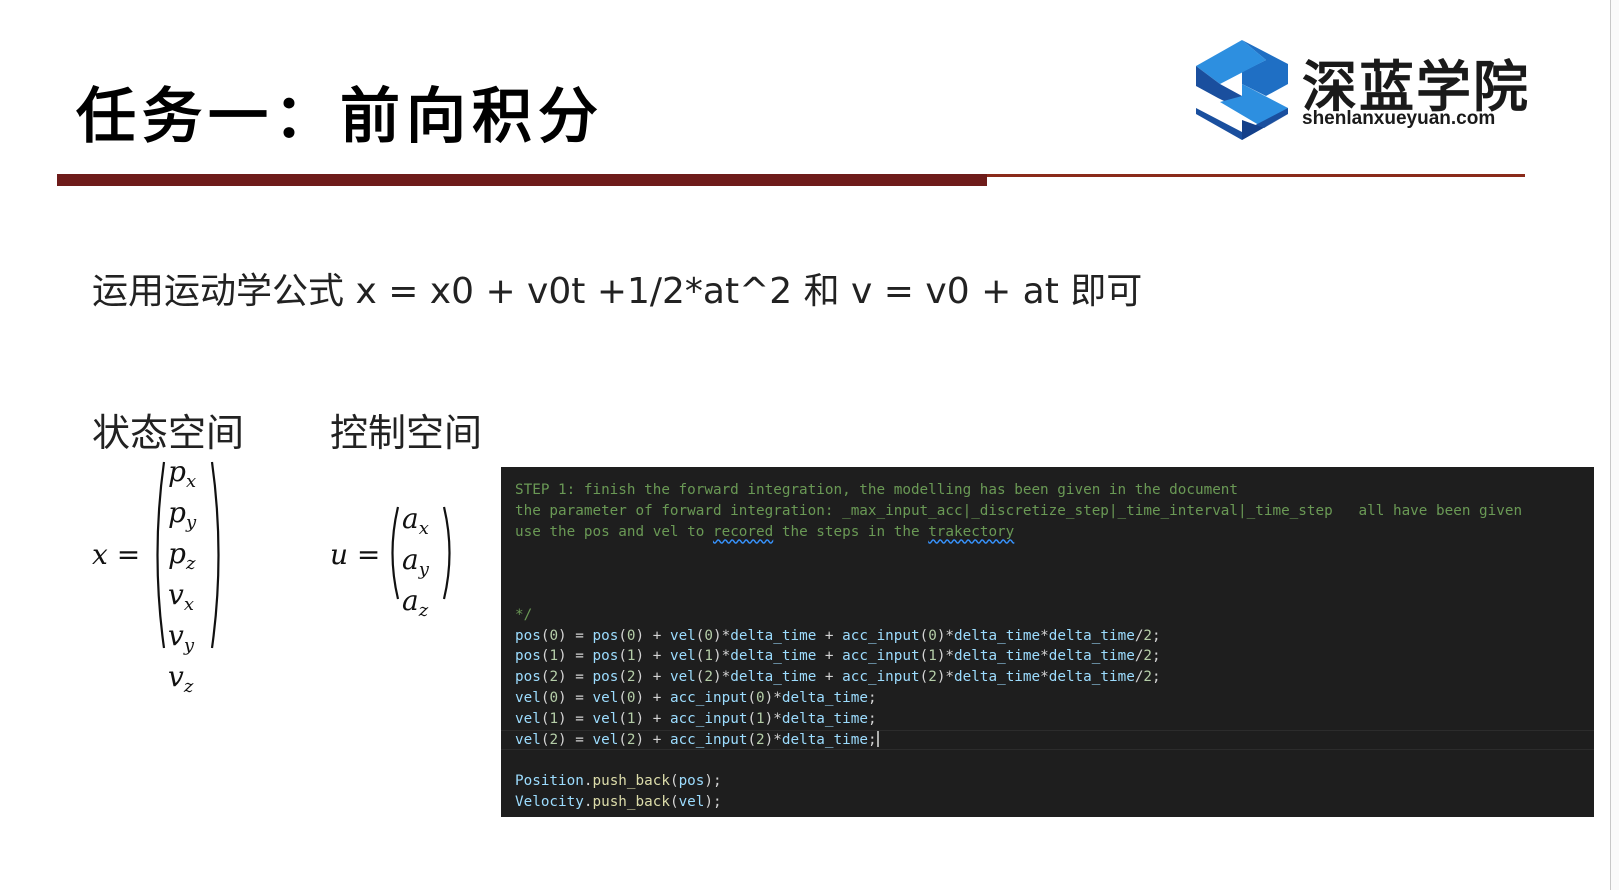  What do you see at coordinates (1399, 118) in the screenshot?
I see `logo-name-en: shenlanxueyuan.com` at bounding box center [1399, 118].